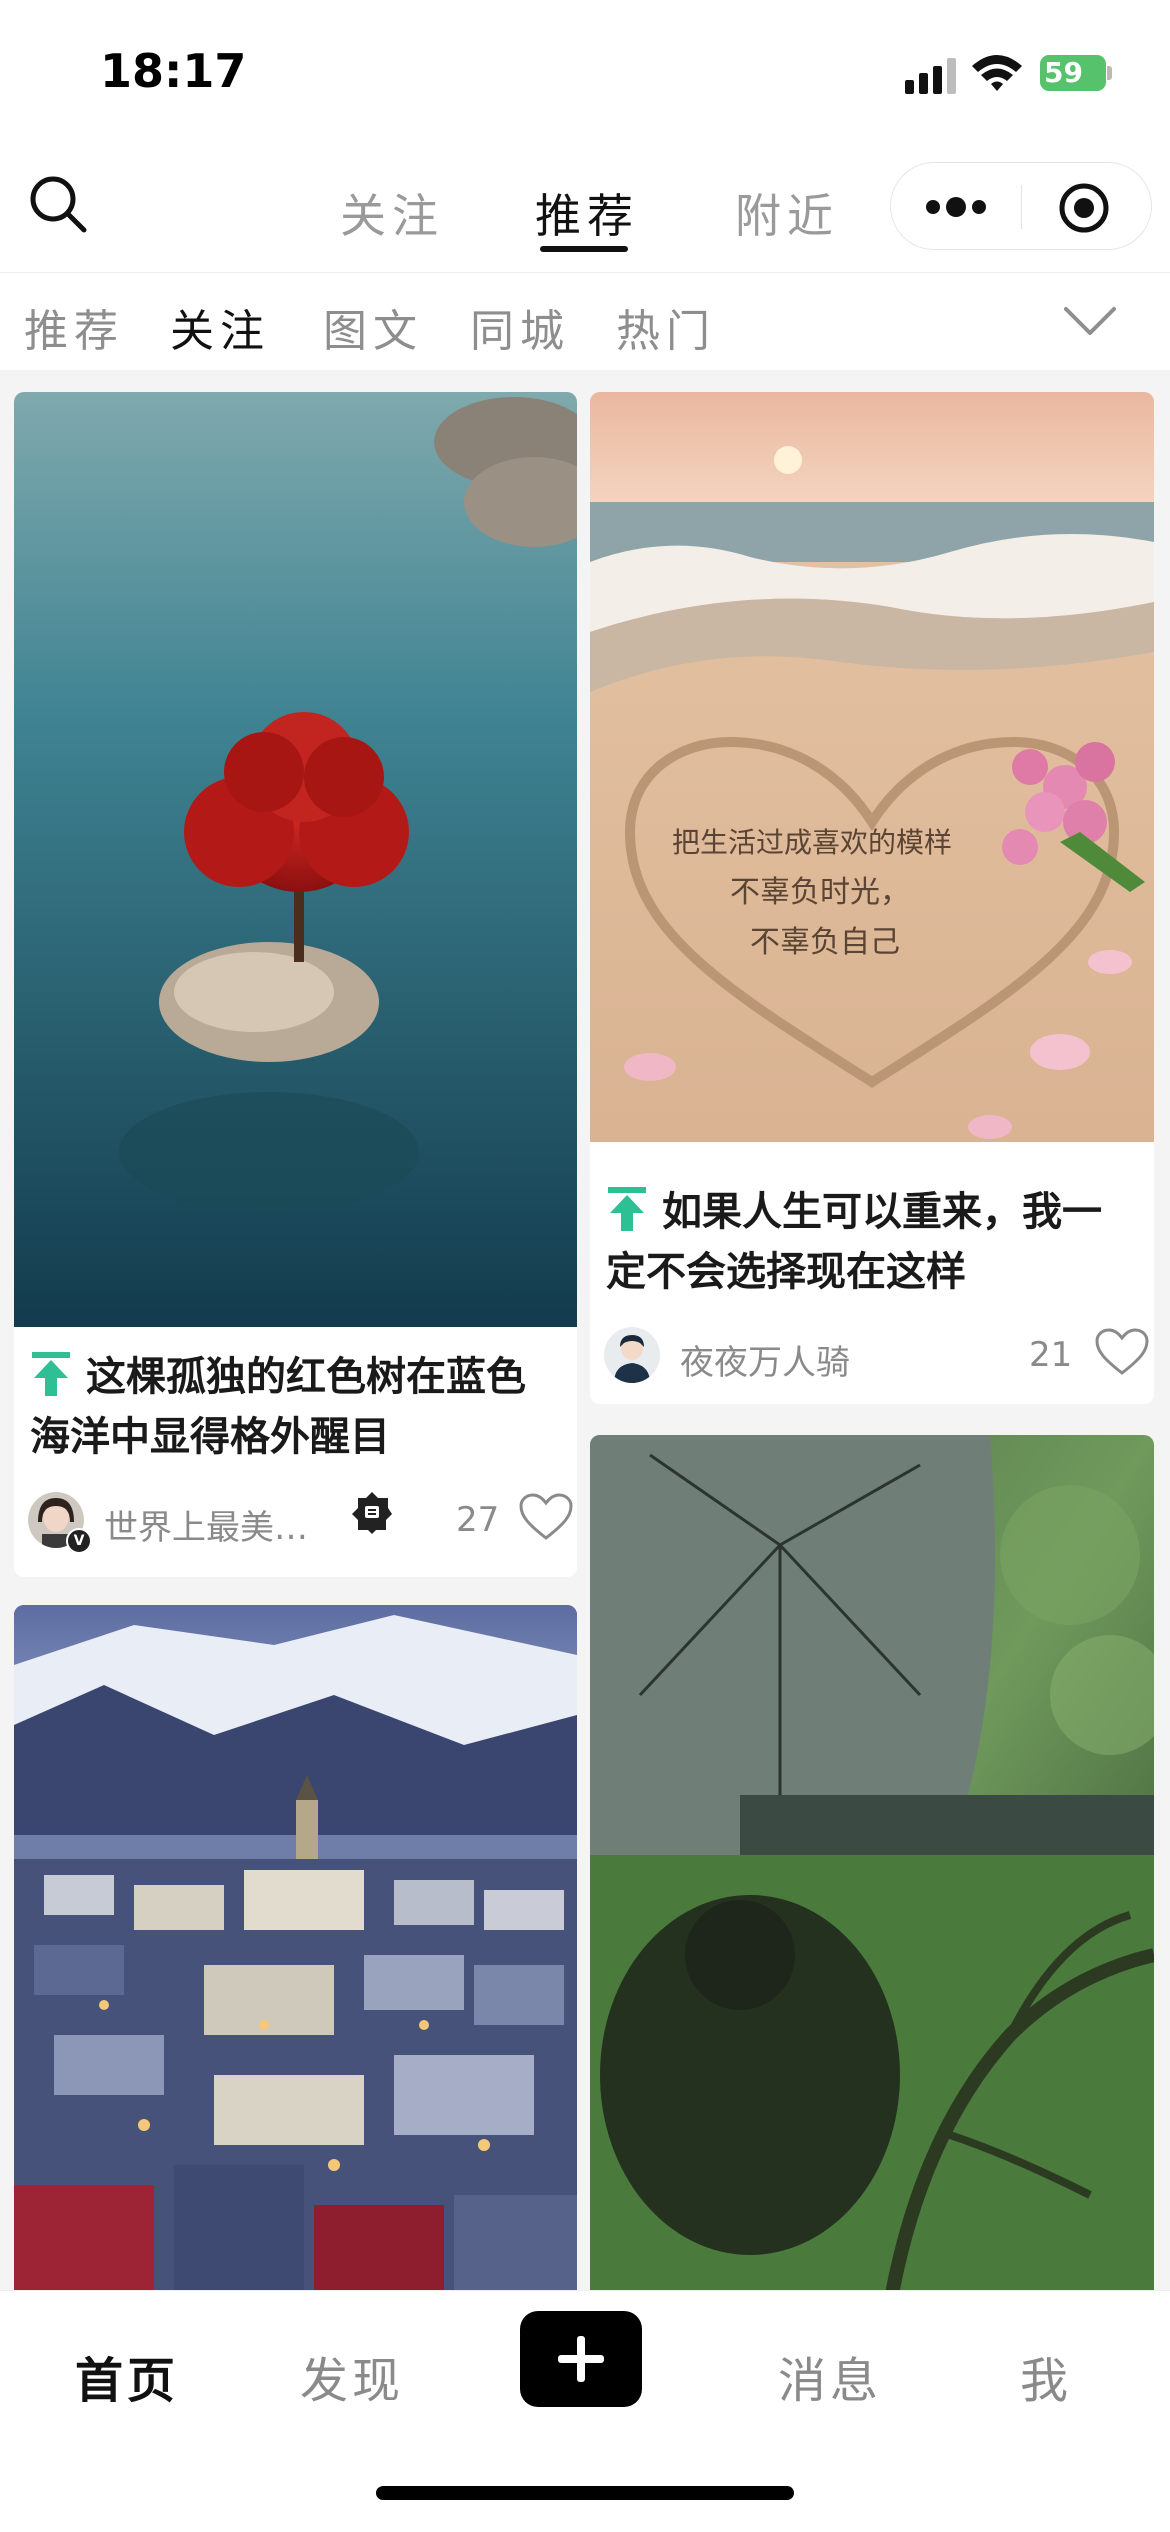 The height and width of the screenshot is (2532, 1170). What do you see at coordinates (173, 71) in the screenshot?
I see `status-time: 18:17` at bounding box center [173, 71].